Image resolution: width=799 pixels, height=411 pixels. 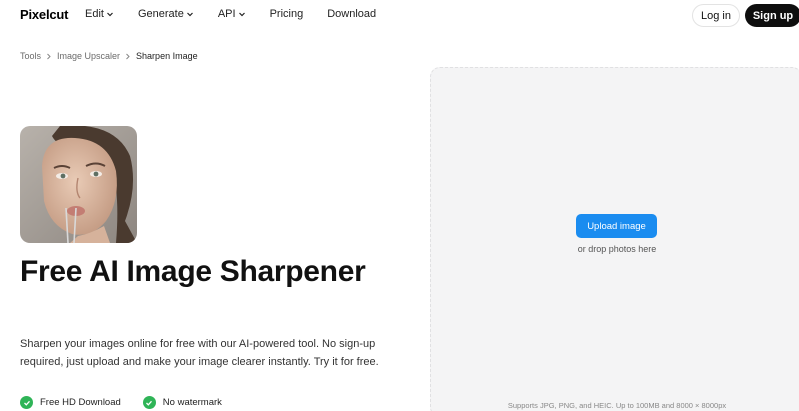 I want to click on nav-item-pricing: Pricing, so click(x=287, y=14).